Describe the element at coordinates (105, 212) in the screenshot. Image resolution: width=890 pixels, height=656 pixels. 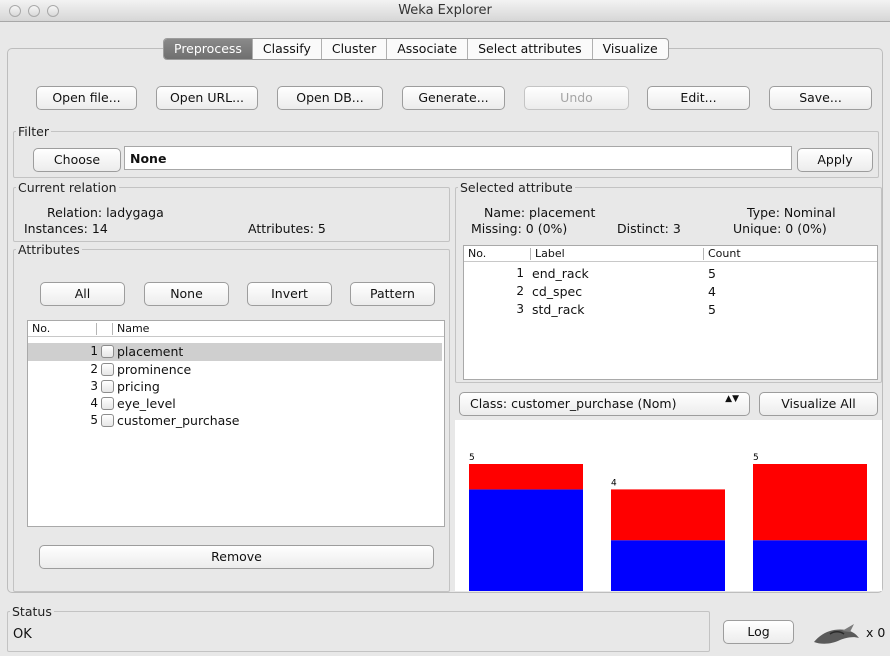
I see `relation-name: Relation: ladygaga` at that location.